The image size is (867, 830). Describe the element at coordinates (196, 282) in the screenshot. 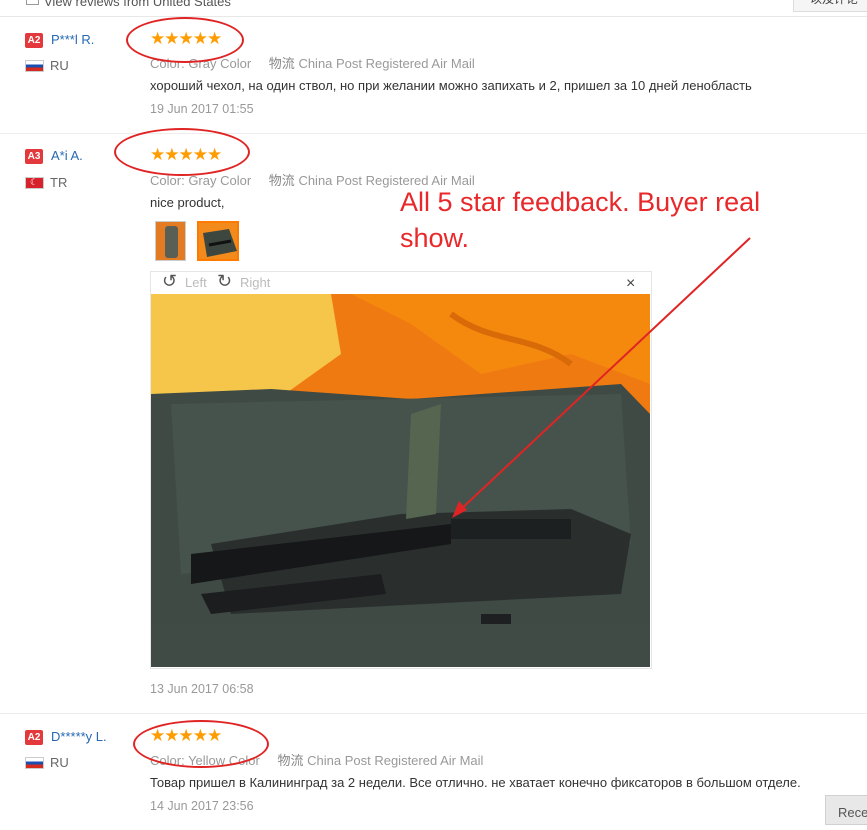

I see `rotate-left-label: Left` at that location.